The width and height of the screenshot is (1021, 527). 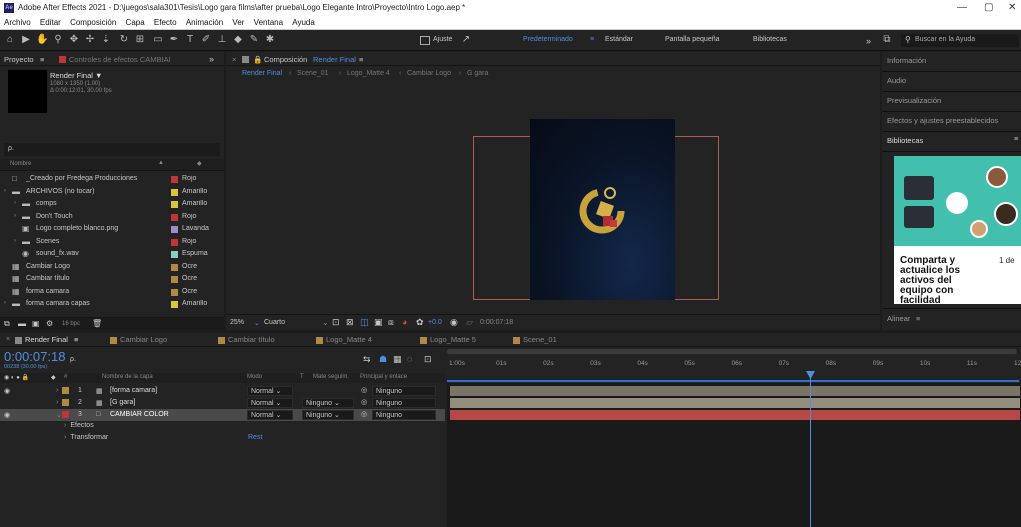 I want to click on project-item: ▦ forma camara Ocre, so click(x=112, y=292).